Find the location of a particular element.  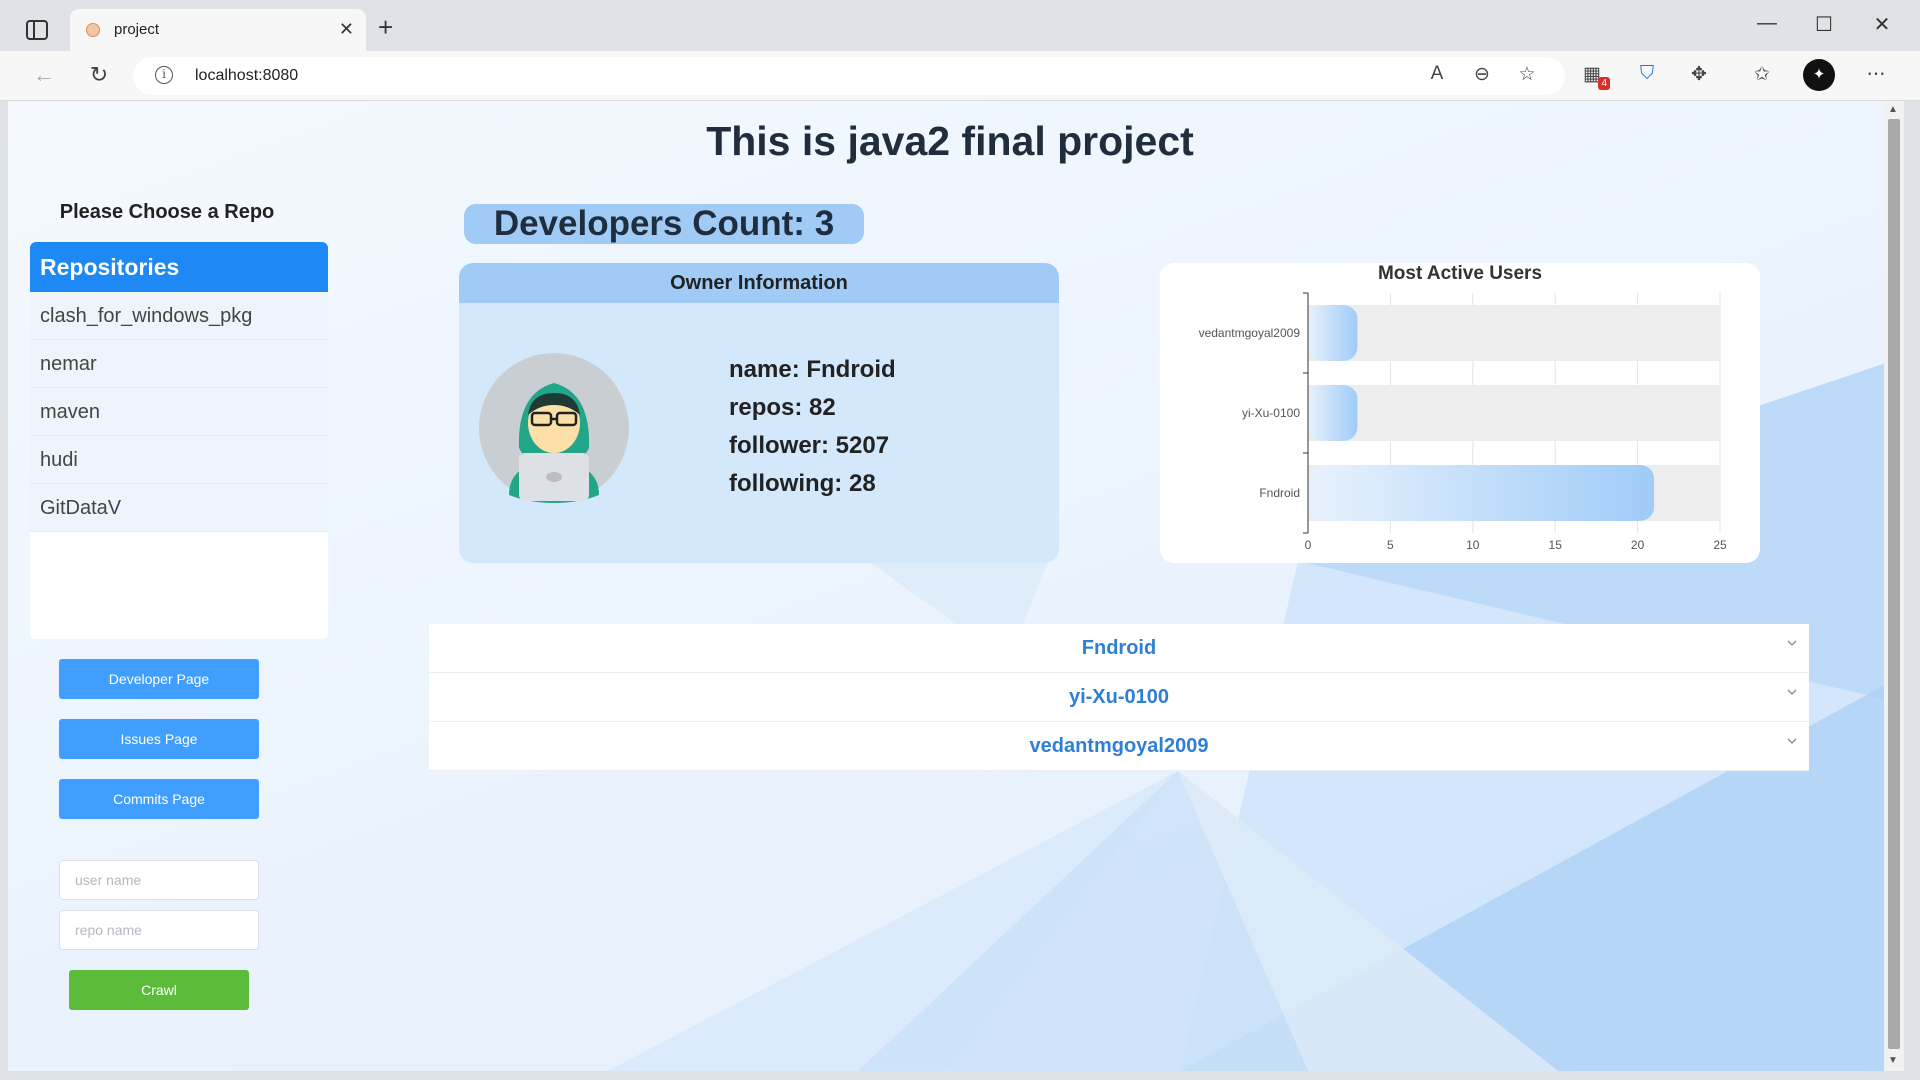

collapse-item: Fndroid is located at coordinates (1119, 648).